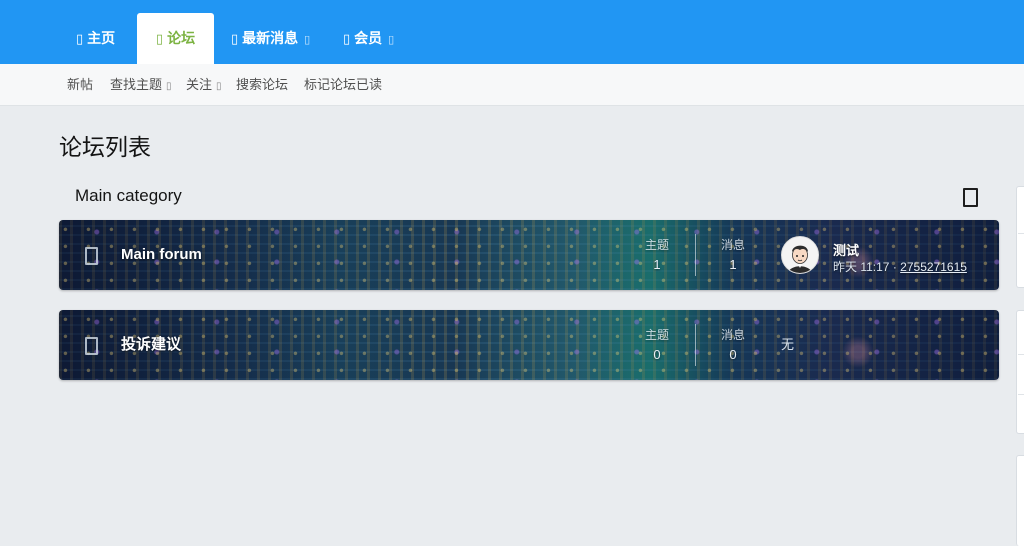 Image resolution: width=1024 pixels, height=546 pixels. I want to click on messages-count: 1, so click(733, 264).